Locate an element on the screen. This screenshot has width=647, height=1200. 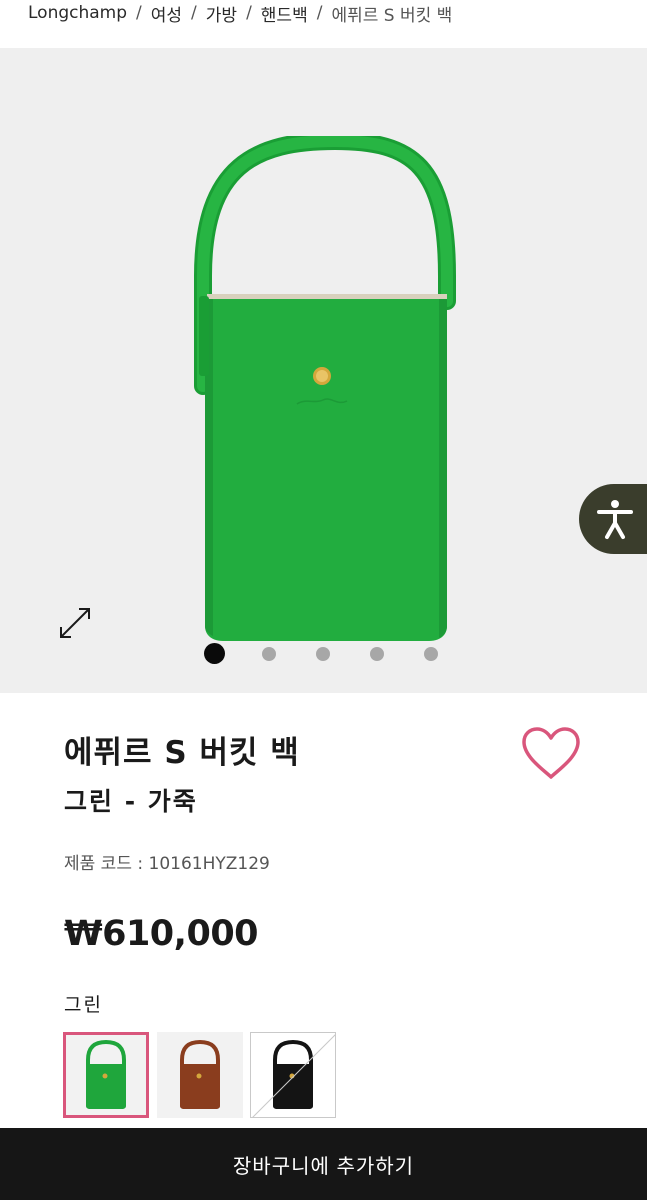
product-title: 에퓌르 S 버킷 백 is located at coordinates (182, 753).